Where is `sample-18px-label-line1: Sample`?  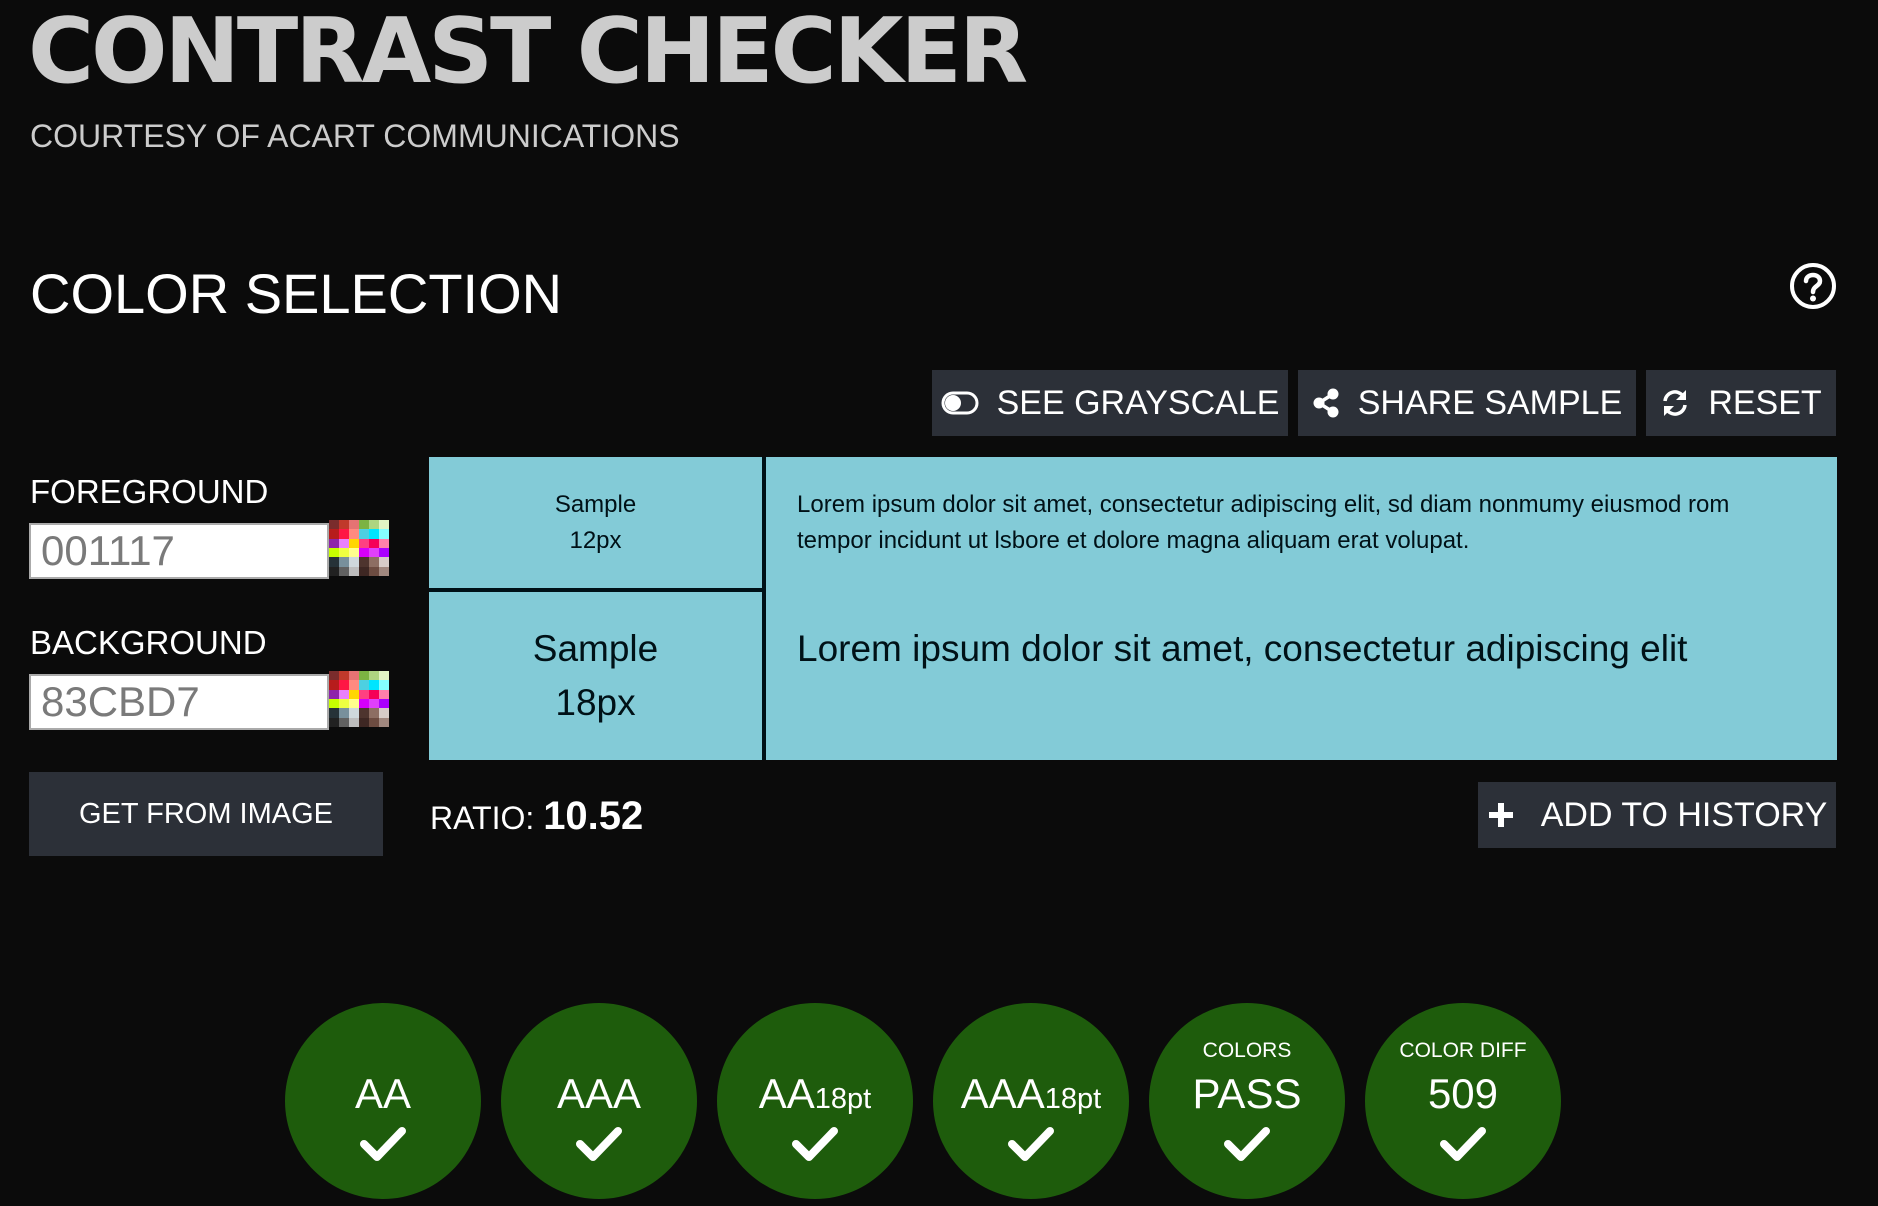 sample-18px-label-line1: Sample is located at coordinates (595, 648).